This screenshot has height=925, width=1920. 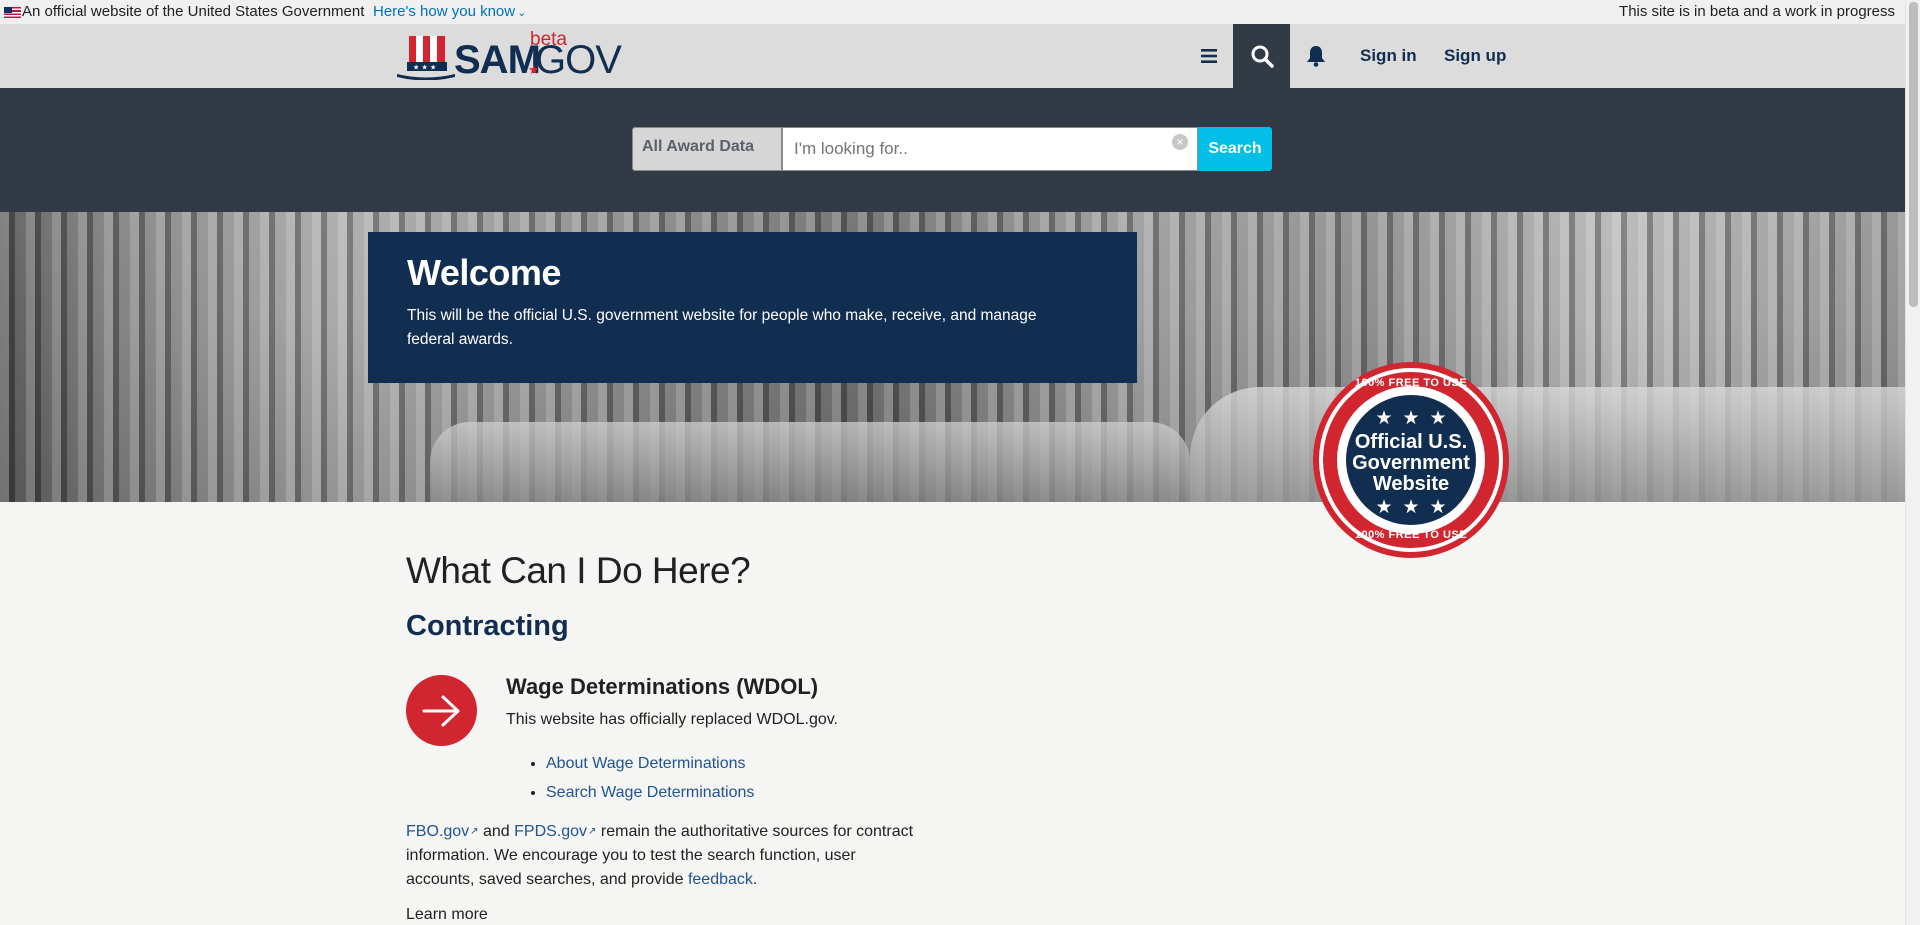 I want to click on external-link-icon: ↗, so click(x=474, y=831).